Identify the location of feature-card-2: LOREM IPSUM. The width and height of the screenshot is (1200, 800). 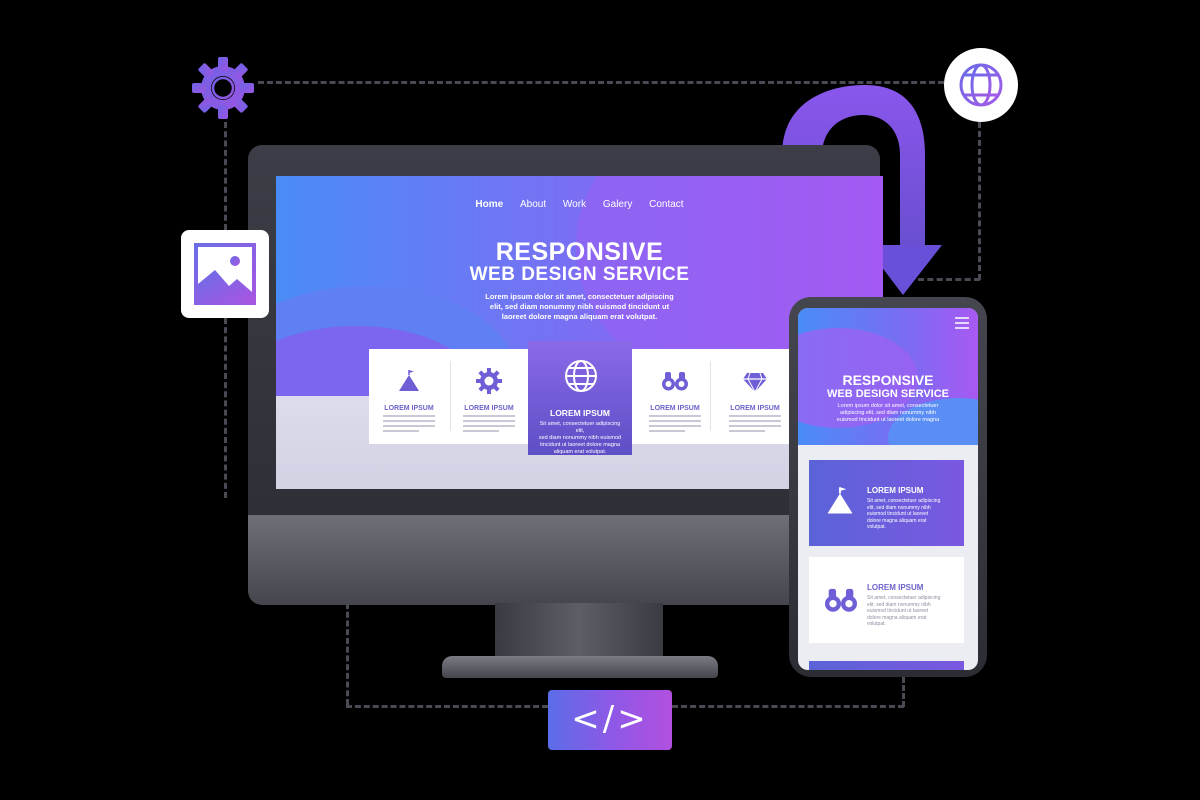
(489, 396).